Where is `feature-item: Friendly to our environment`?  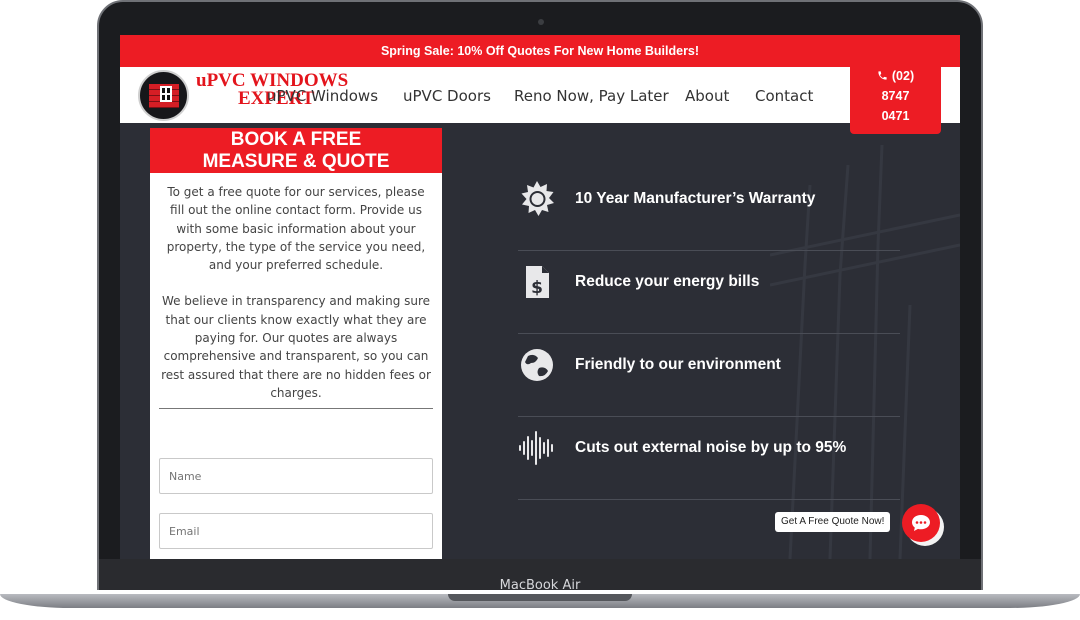
feature-item: Friendly to our environment is located at coordinates (709, 375).